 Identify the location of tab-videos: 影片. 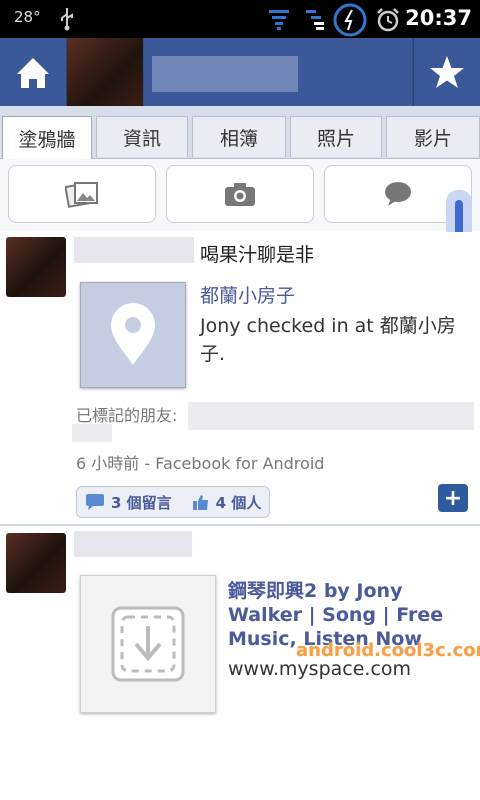
(433, 136).